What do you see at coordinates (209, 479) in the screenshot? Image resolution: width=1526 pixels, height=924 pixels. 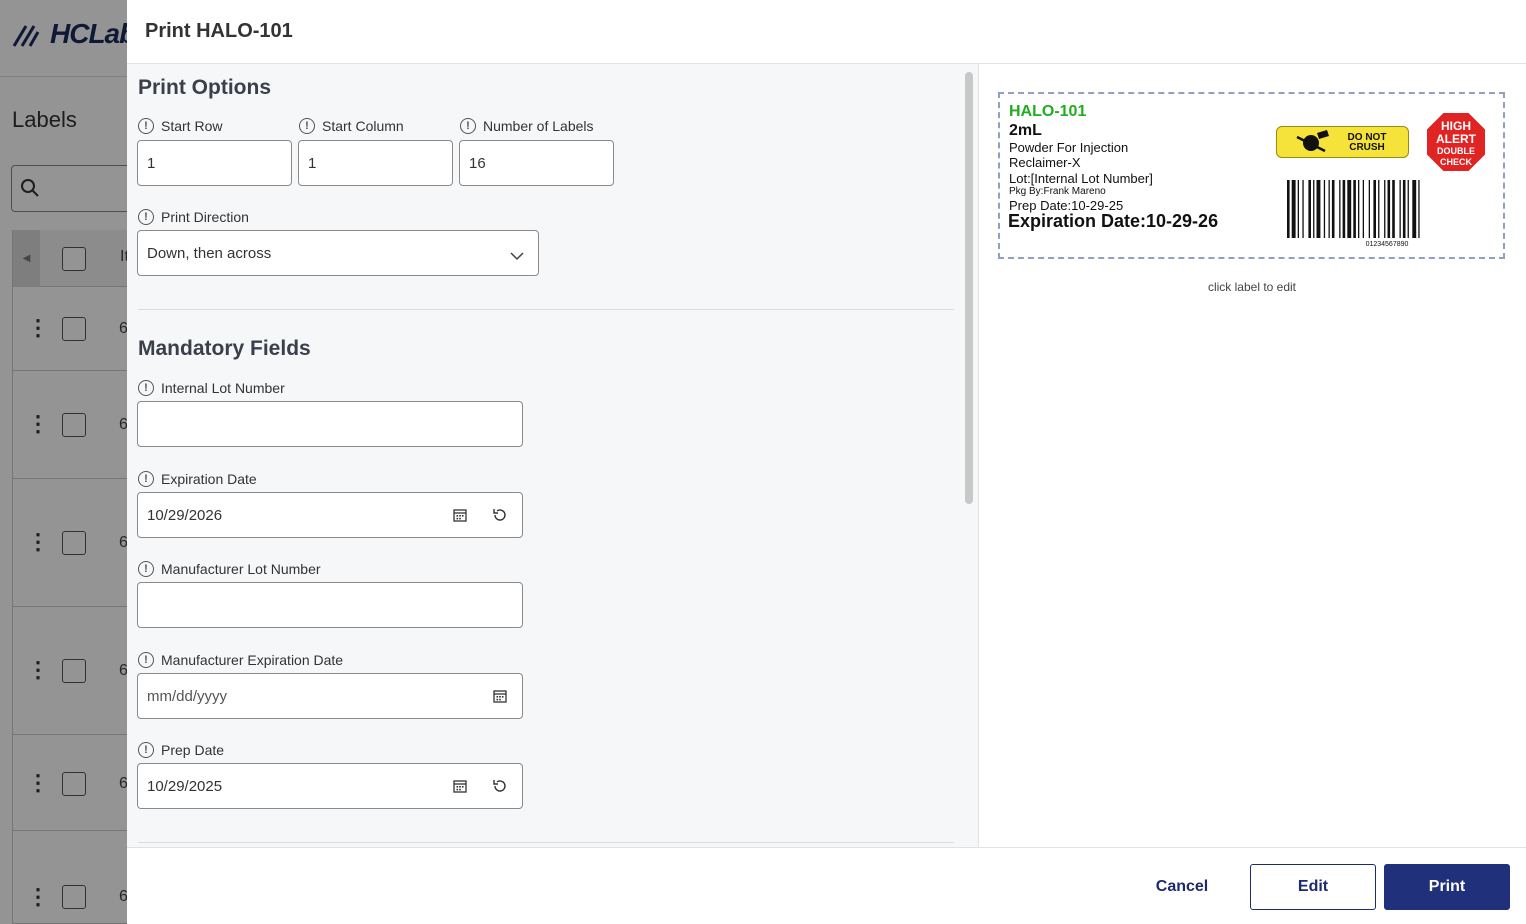 I see `label-text: Expiration Date` at bounding box center [209, 479].